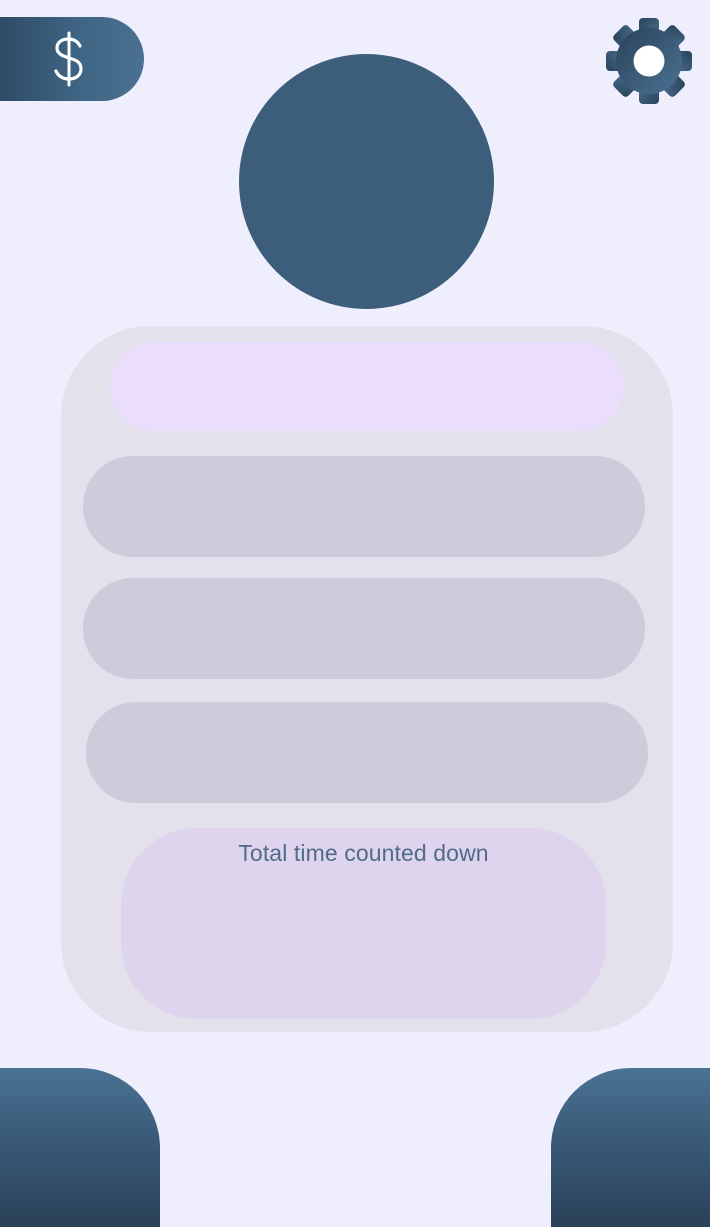 The image size is (710, 1227). What do you see at coordinates (367, 386) in the screenshot?
I see `name-field` at bounding box center [367, 386].